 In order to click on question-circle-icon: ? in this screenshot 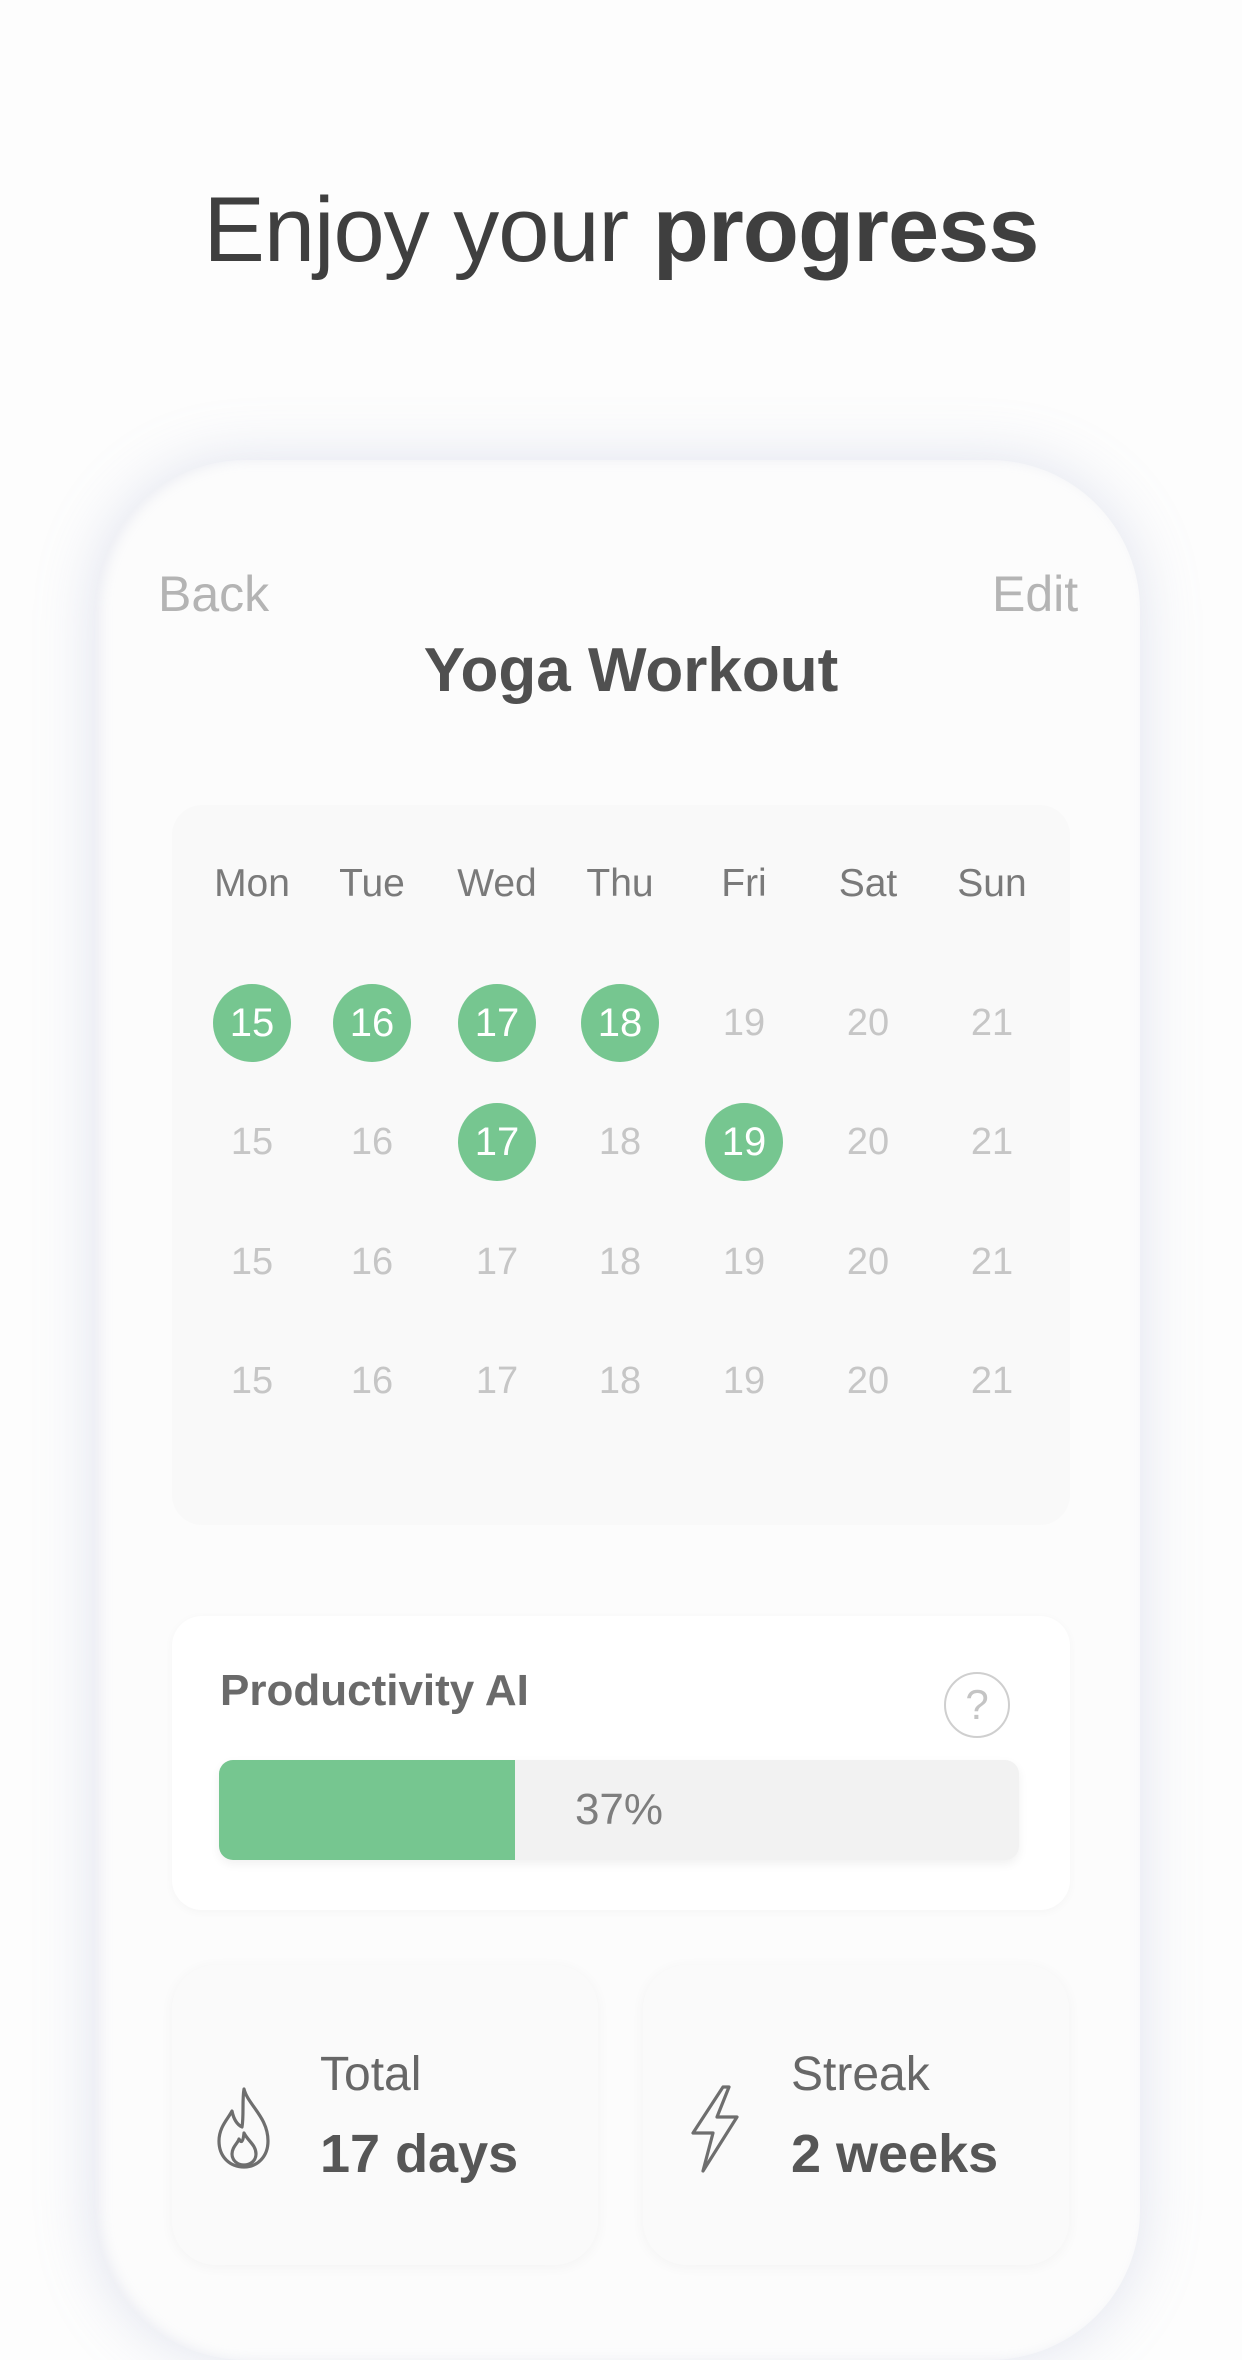, I will do `click(977, 1705)`.